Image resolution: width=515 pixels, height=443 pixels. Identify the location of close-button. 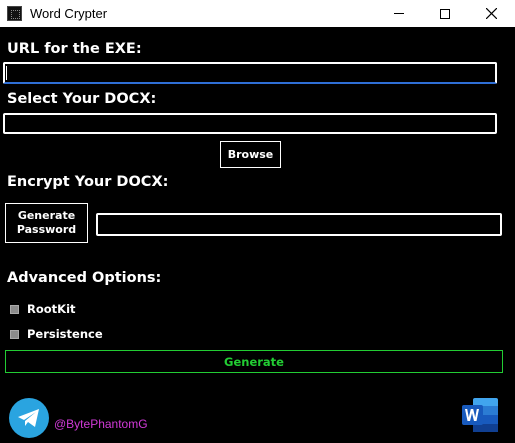
(491, 13).